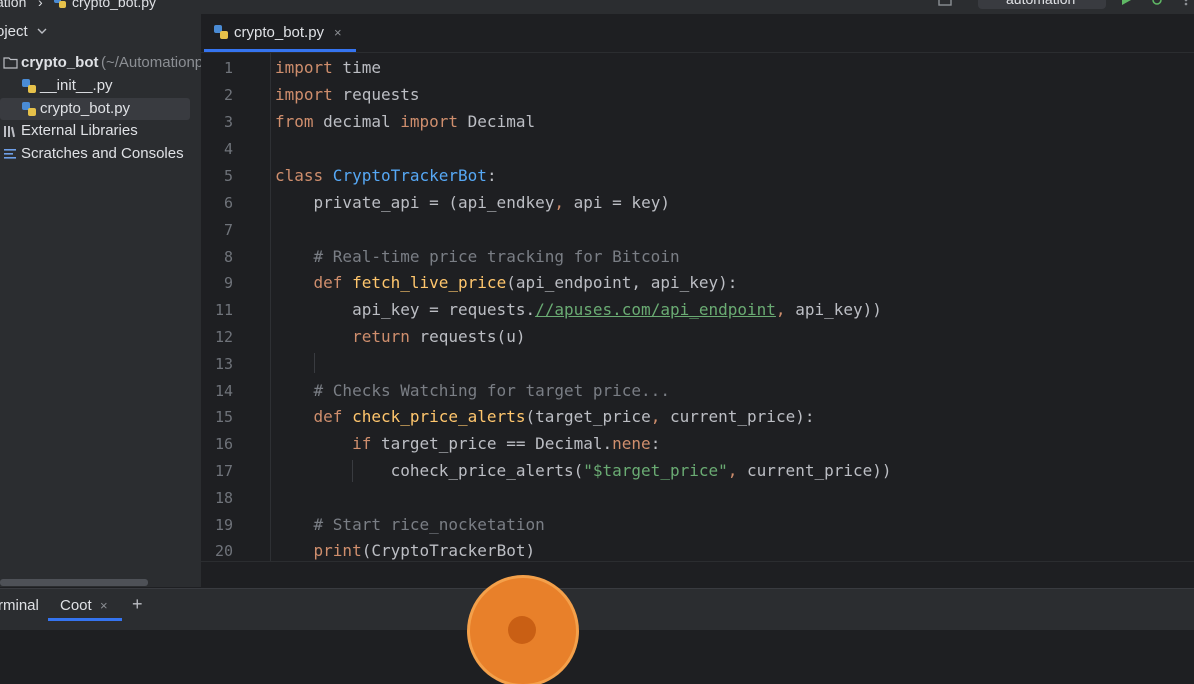 This screenshot has height=684, width=1194. What do you see at coordinates (477, 256) in the screenshot?
I see `code-line-8: # Real-time price tracking for Bitcoin` at bounding box center [477, 256].